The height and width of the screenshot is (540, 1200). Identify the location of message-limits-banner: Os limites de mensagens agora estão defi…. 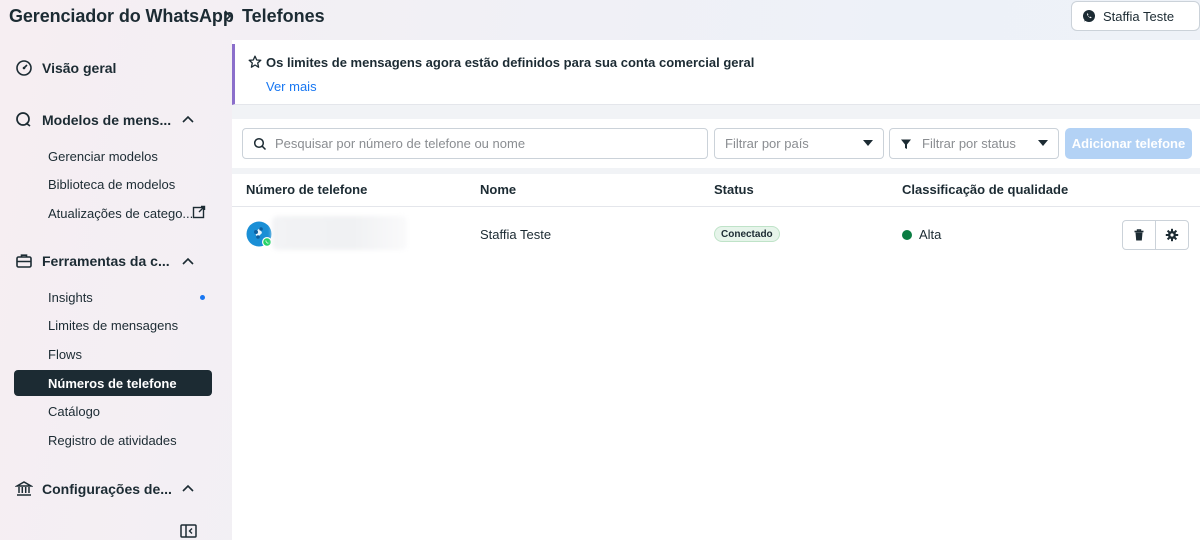
(716, 74).